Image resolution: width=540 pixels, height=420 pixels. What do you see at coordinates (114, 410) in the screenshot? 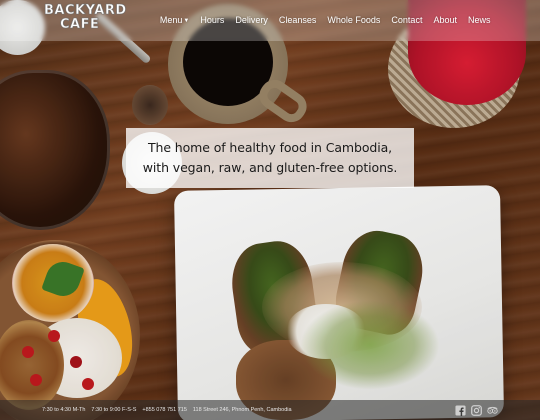
I see `hours-weekend: 7:30 to 9:00 F-S-S` at bounding box center [114, 410].